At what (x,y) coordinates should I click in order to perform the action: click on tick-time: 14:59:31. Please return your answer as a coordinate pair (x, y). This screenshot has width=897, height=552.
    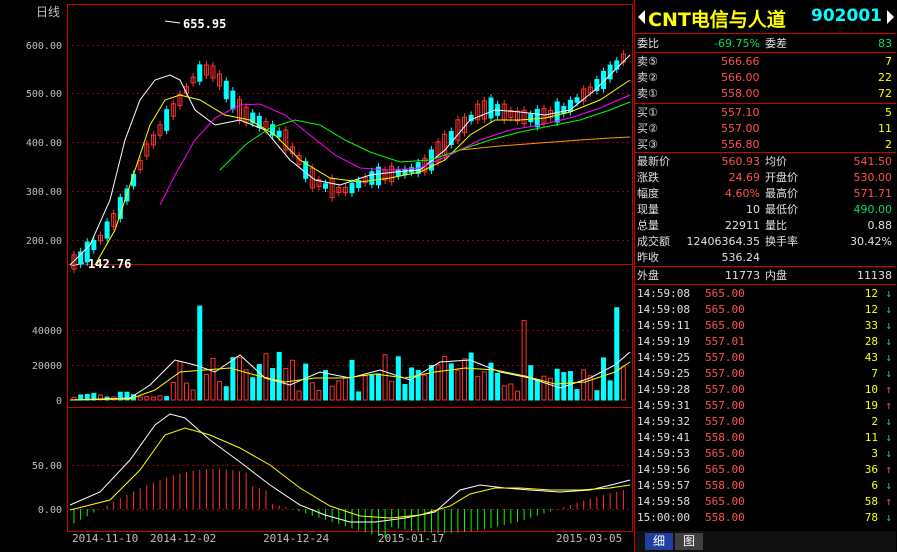
    Looking at the image, I should click on (663, 405).